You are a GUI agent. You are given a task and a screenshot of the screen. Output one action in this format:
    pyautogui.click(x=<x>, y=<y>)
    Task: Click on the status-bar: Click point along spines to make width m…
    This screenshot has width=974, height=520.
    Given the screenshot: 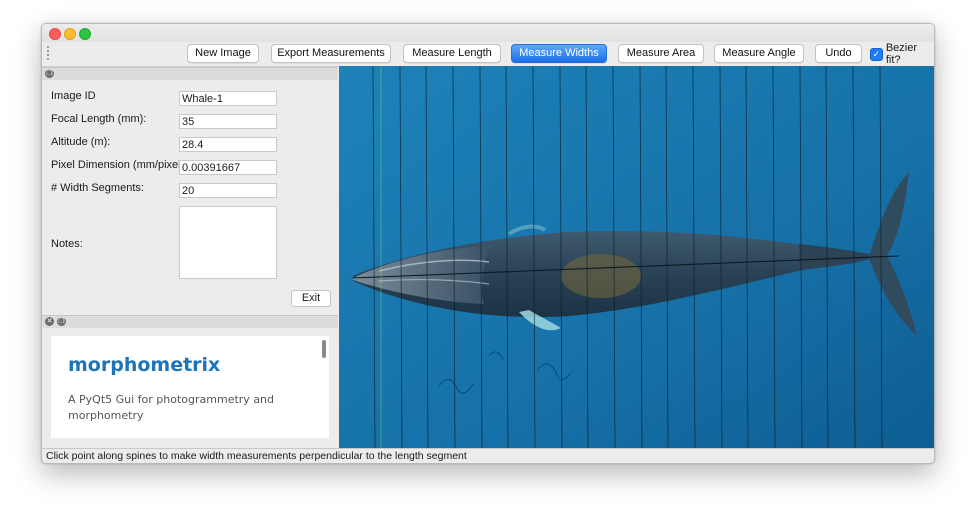 What is the action you would take?
    pyautogui.click(x=488, y=455)
    